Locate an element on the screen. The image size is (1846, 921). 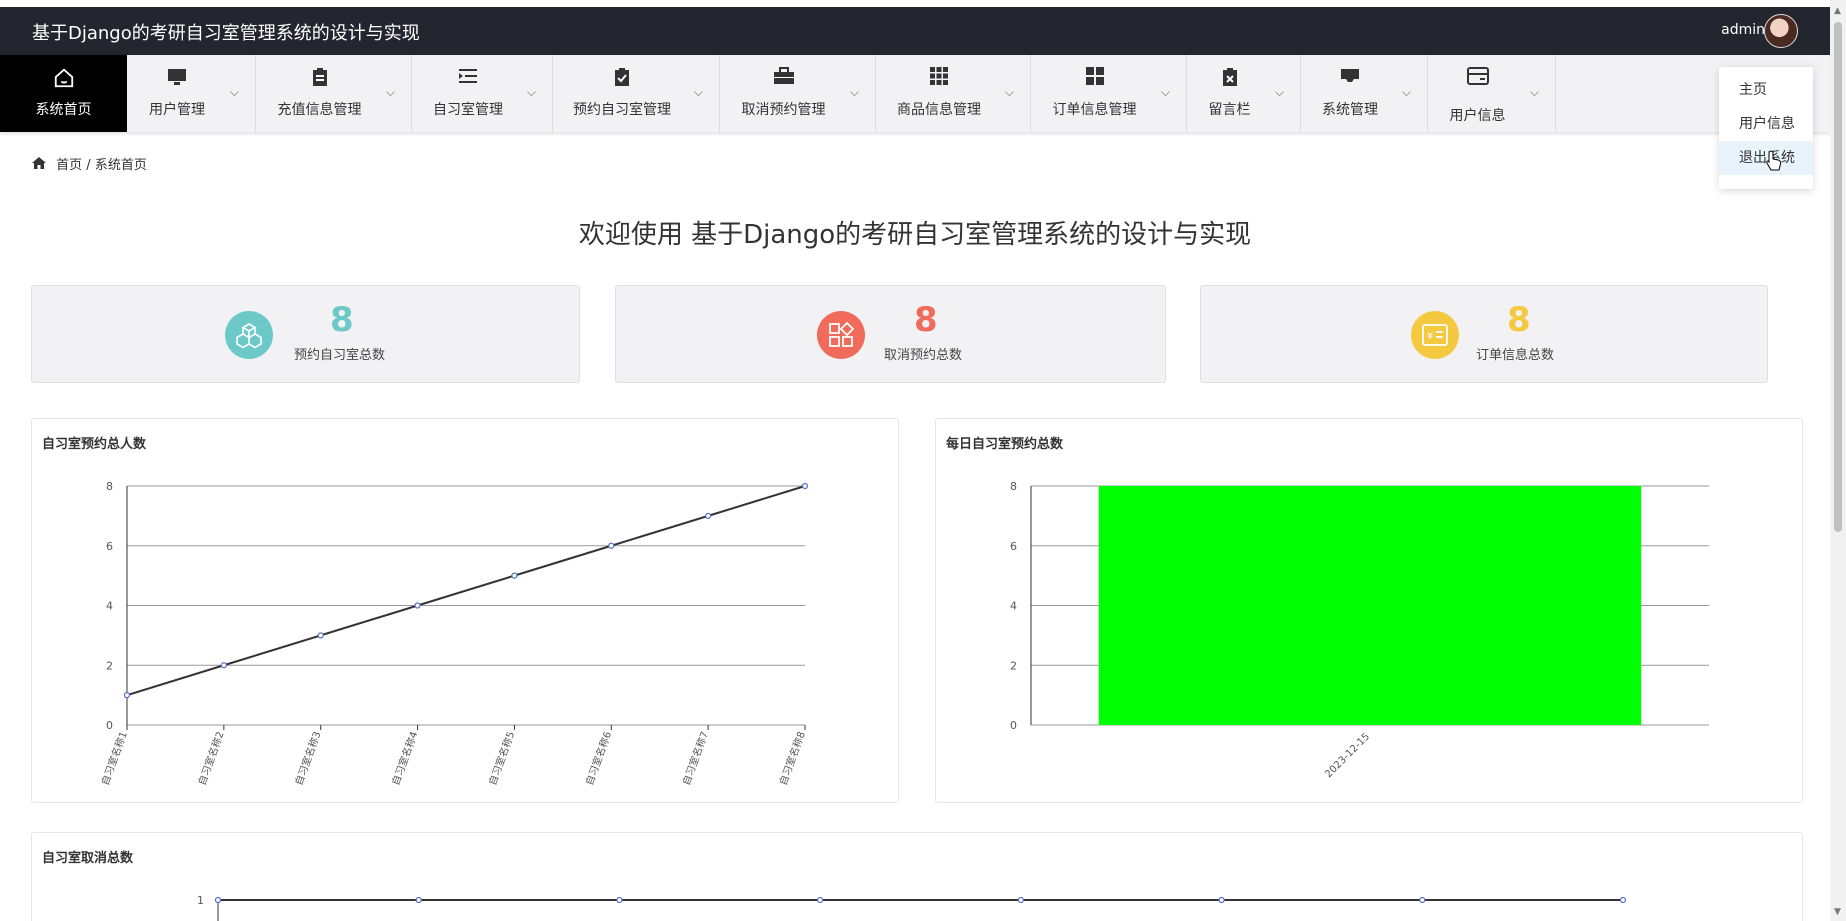
nav-item-recharge: 充值信息管理 ⌵ is located at coordinates (334, 93).